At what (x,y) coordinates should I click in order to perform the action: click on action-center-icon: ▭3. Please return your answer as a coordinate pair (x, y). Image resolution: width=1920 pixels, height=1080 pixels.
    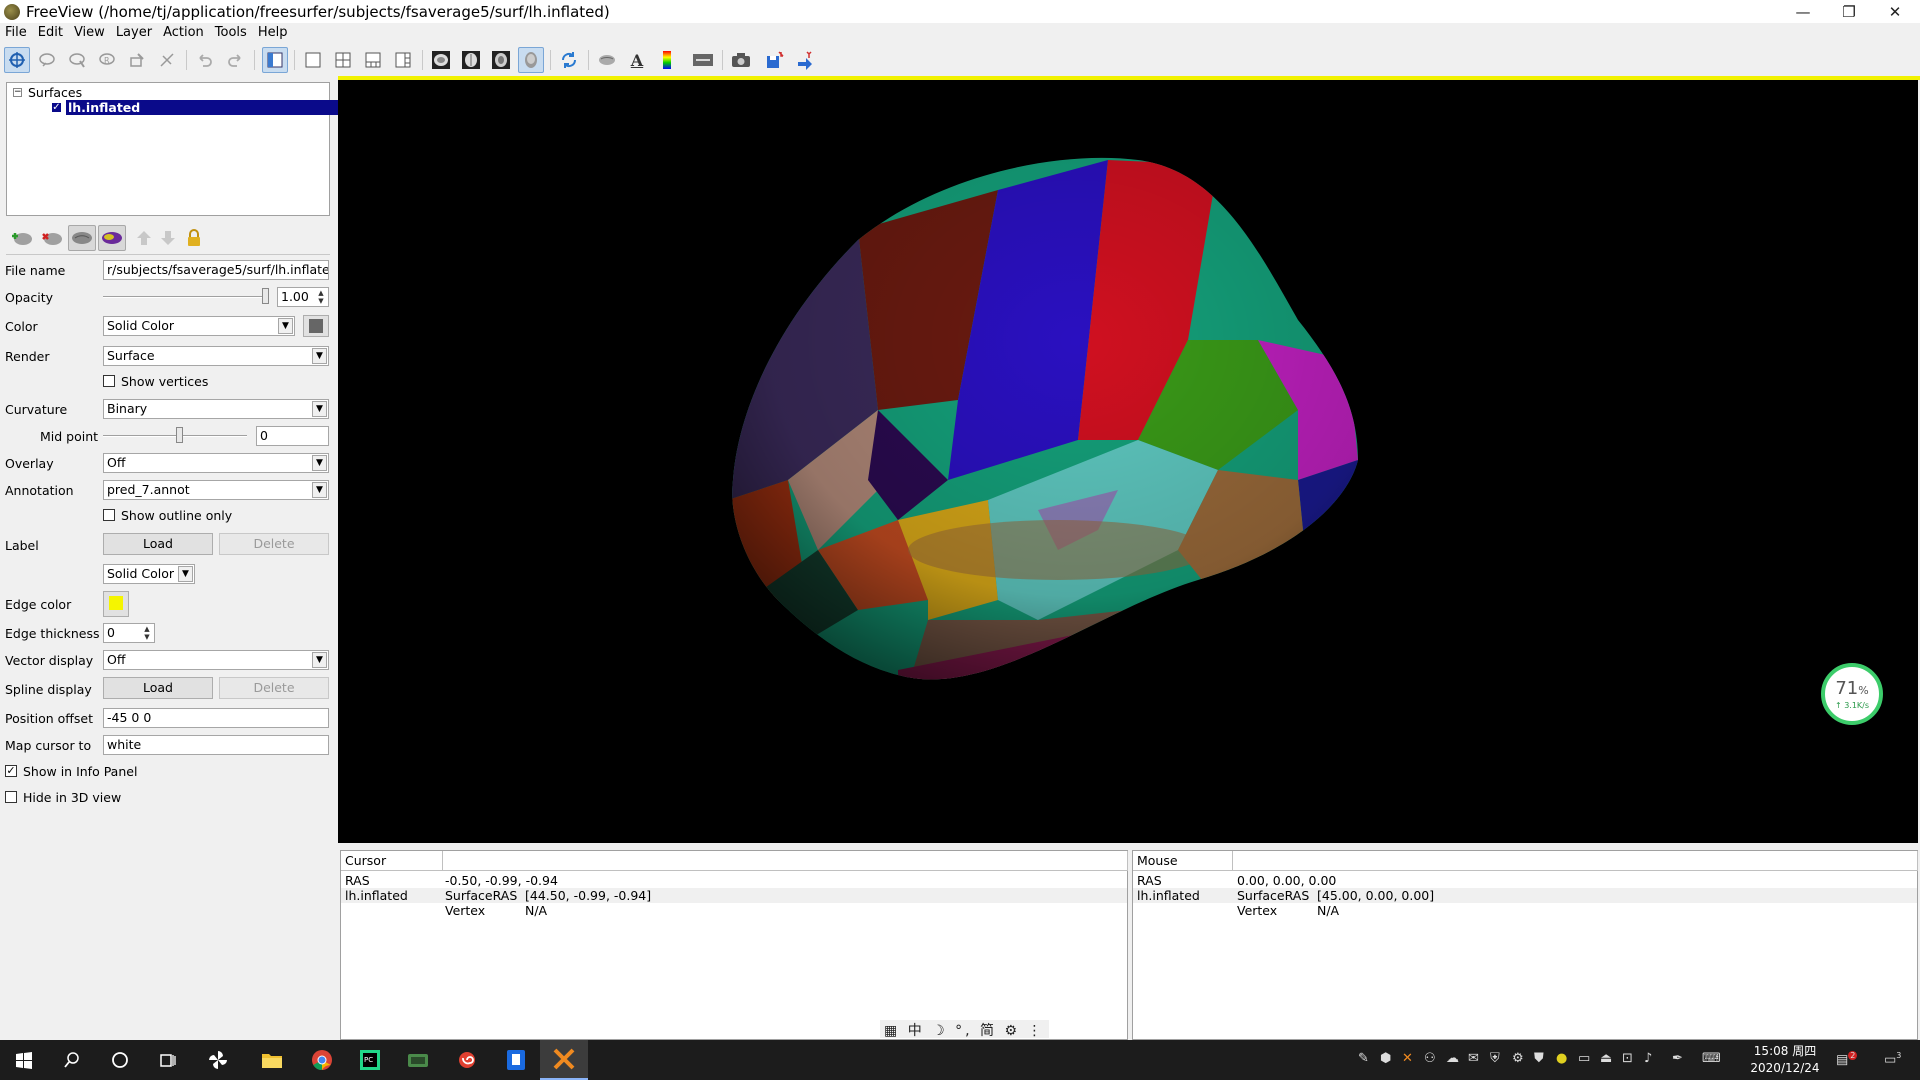
    Looking at the image, I should click on (1892, 1059).